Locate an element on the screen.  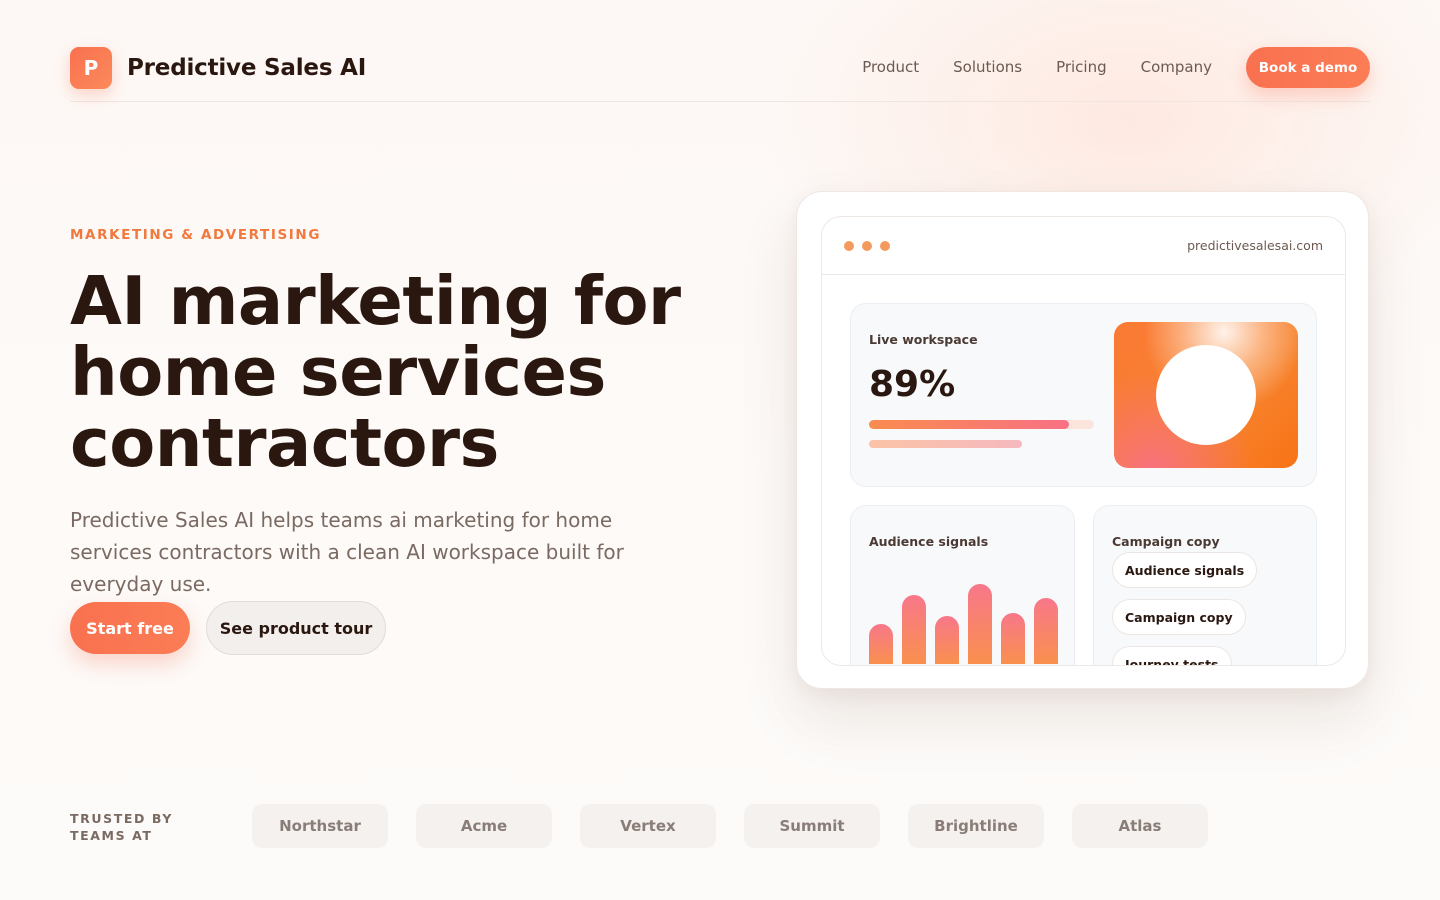
book-demo-button: Book a demo is located at coordinates (1308, 67).